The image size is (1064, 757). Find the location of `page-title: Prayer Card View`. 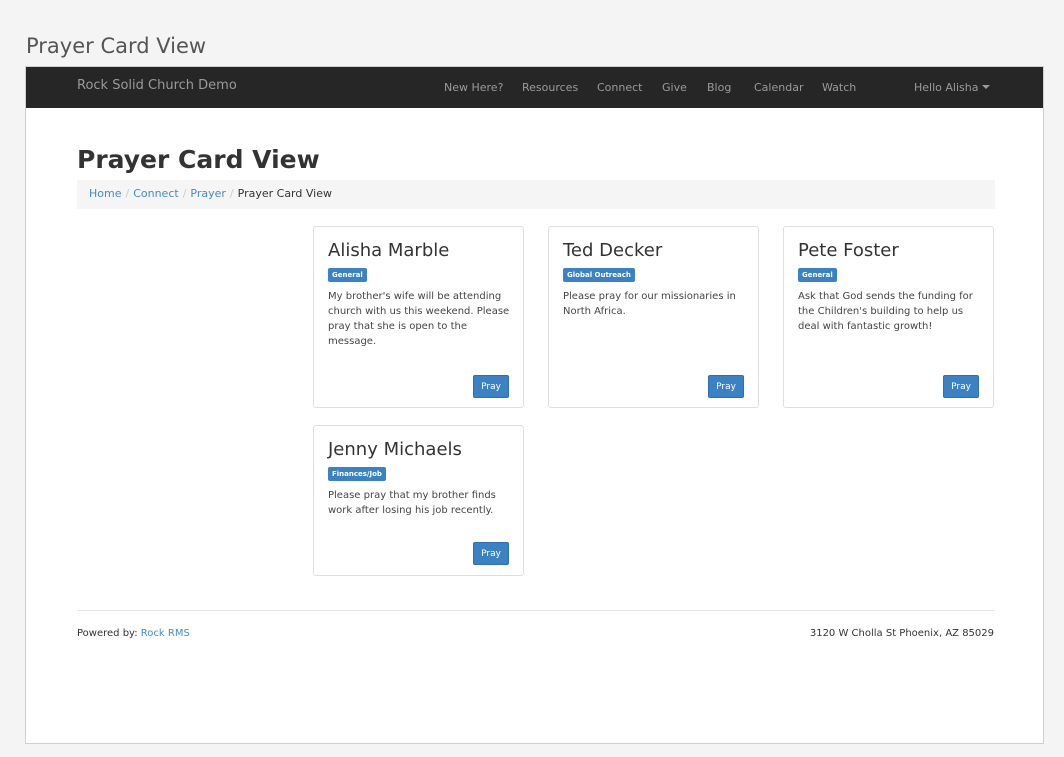

page-title: Prayer Card View is located at coordinates (198, 159).